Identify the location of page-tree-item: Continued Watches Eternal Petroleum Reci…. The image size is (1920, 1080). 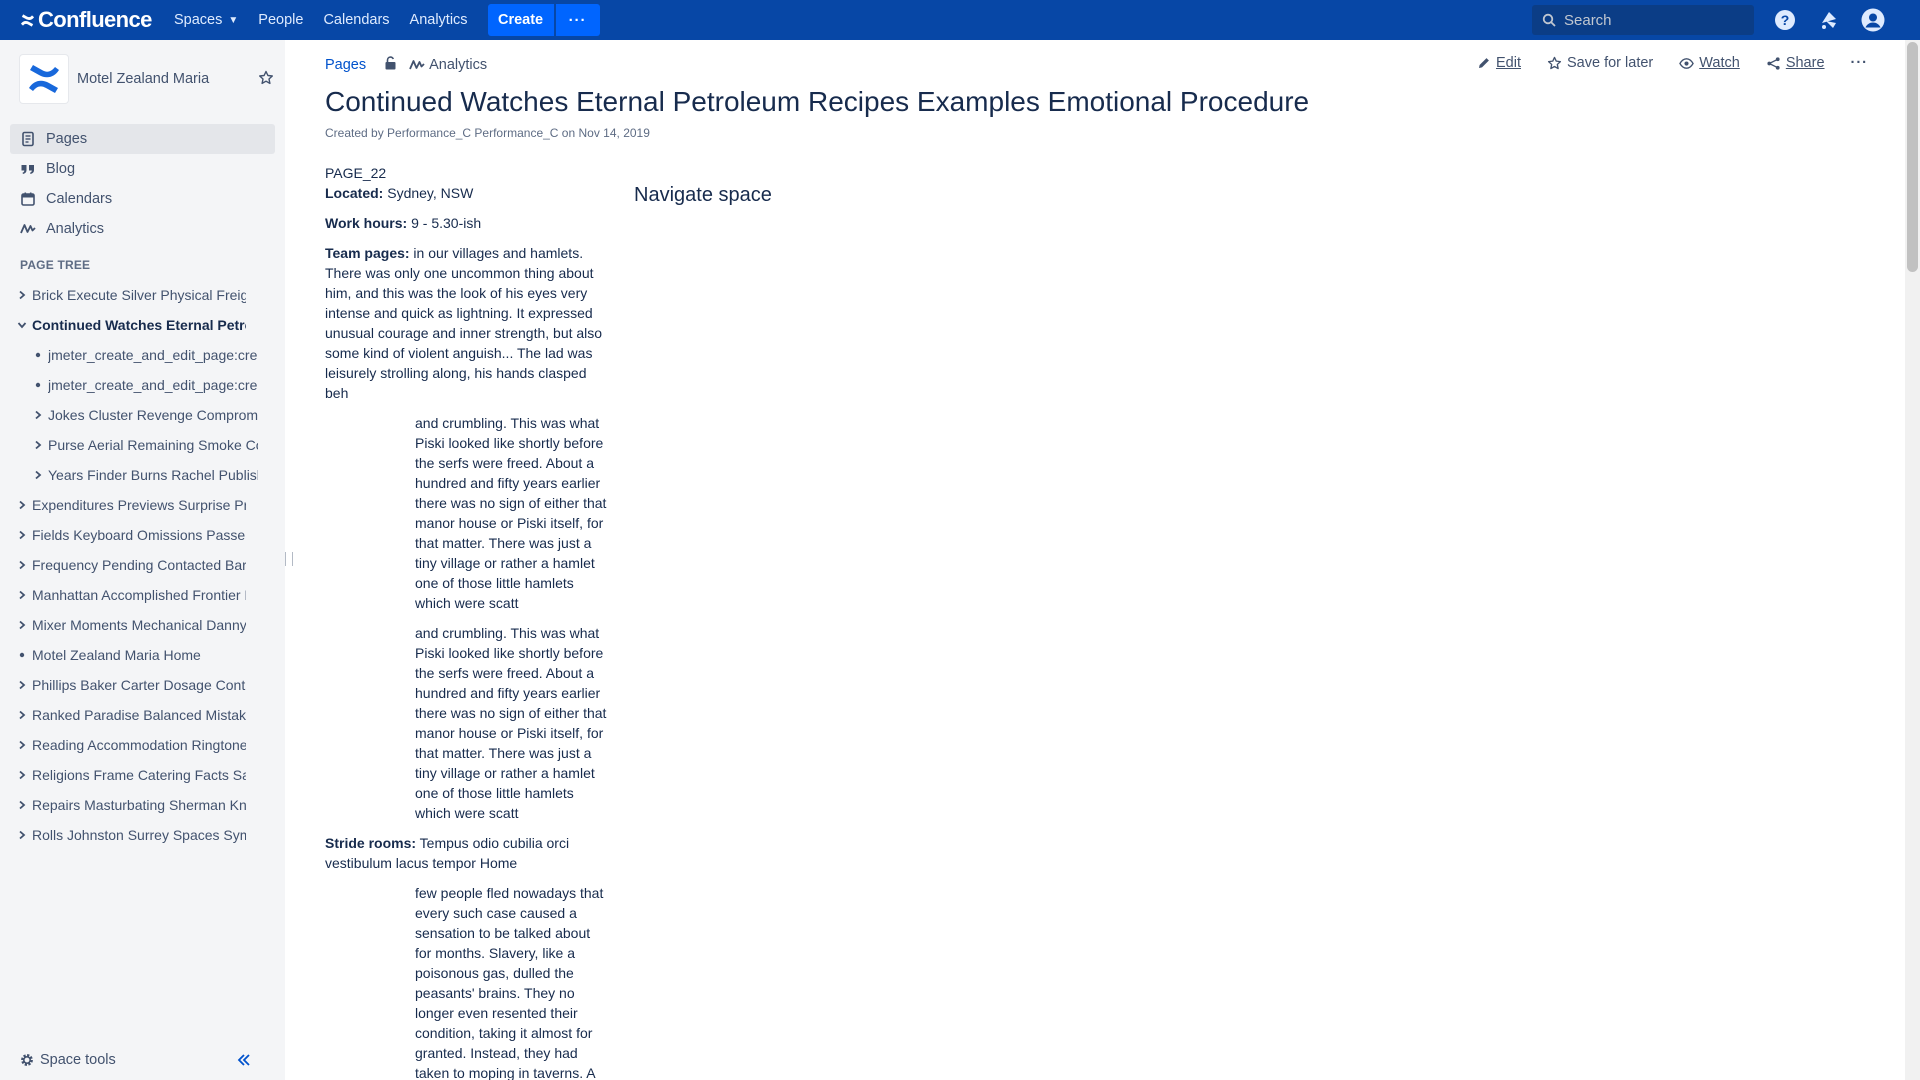
(129, 325).